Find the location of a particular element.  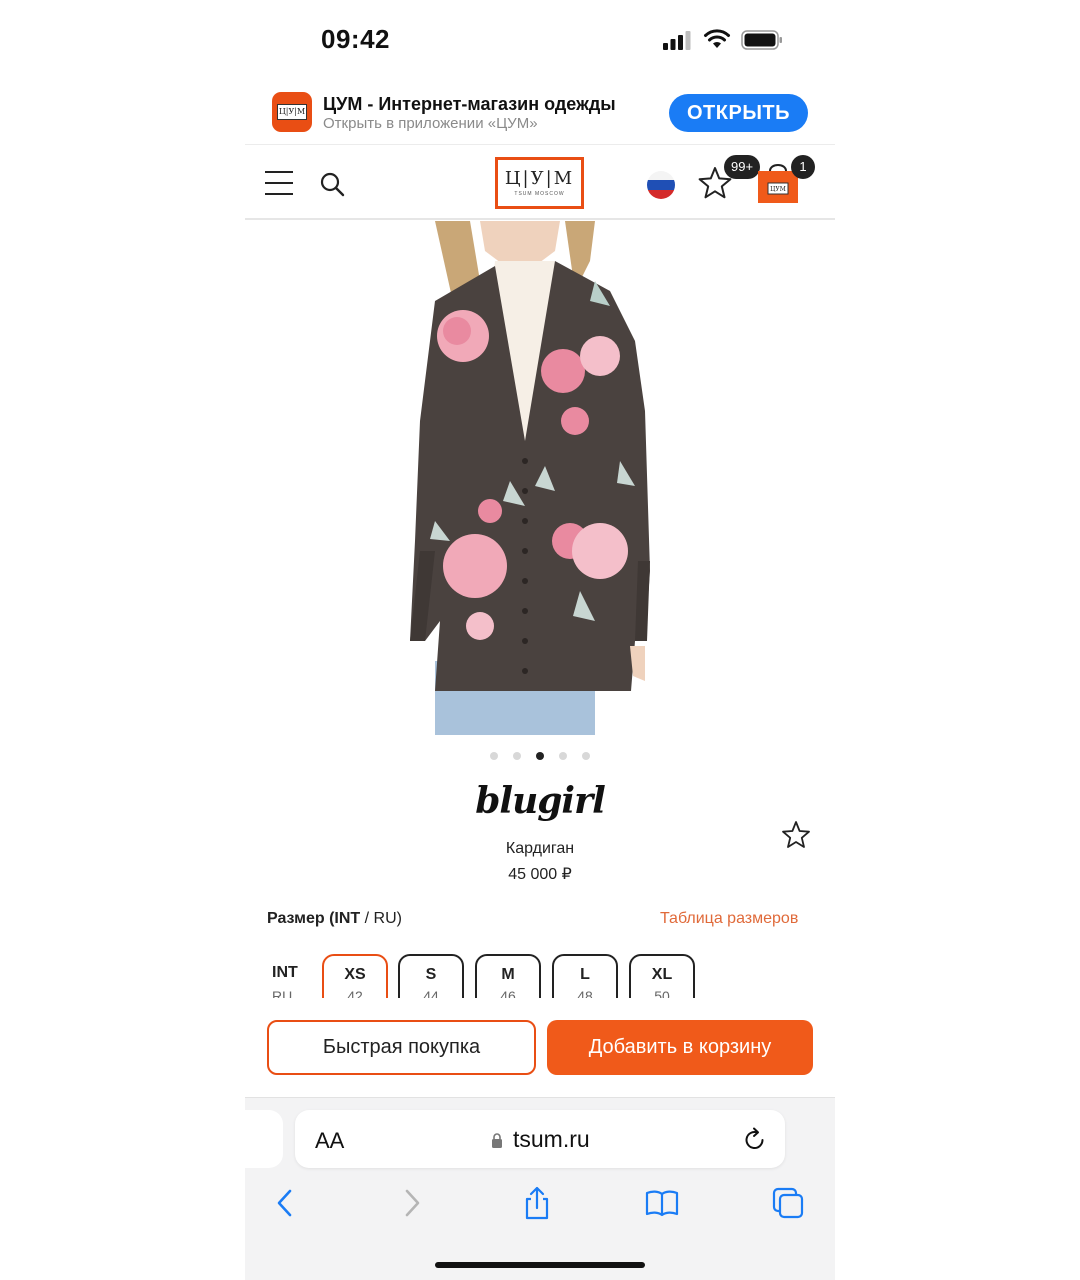

size-ru: 48 is located at coordinates (585, 993).